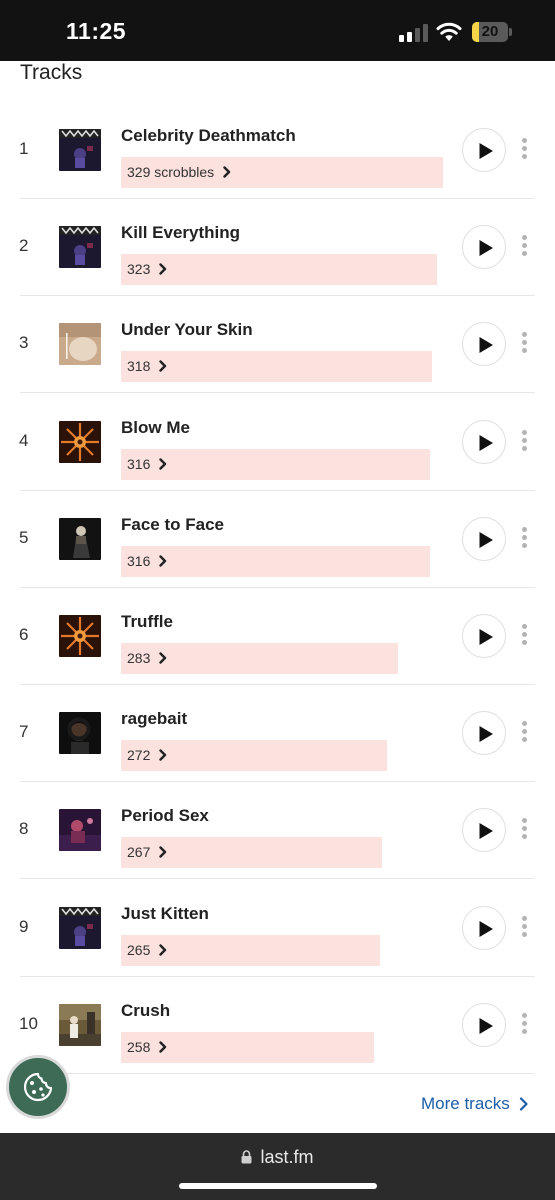  What do you see at coordinates (24, 926) in the screenshot?
I see `track-rank: 9` at bounding box center [24, 926].